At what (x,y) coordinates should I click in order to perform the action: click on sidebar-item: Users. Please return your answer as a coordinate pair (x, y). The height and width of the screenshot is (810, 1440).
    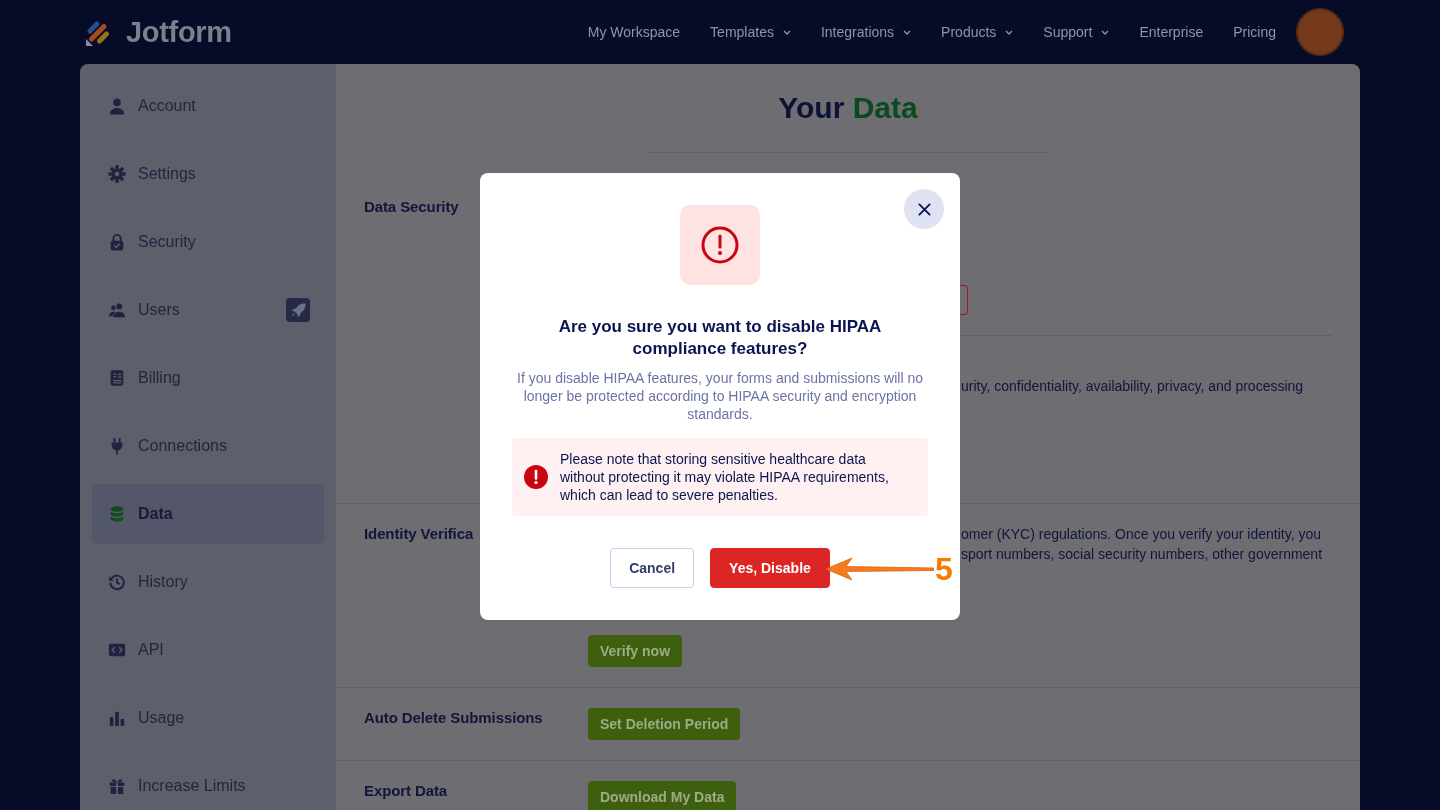
    Looking at the image, I should click on (208, 310).